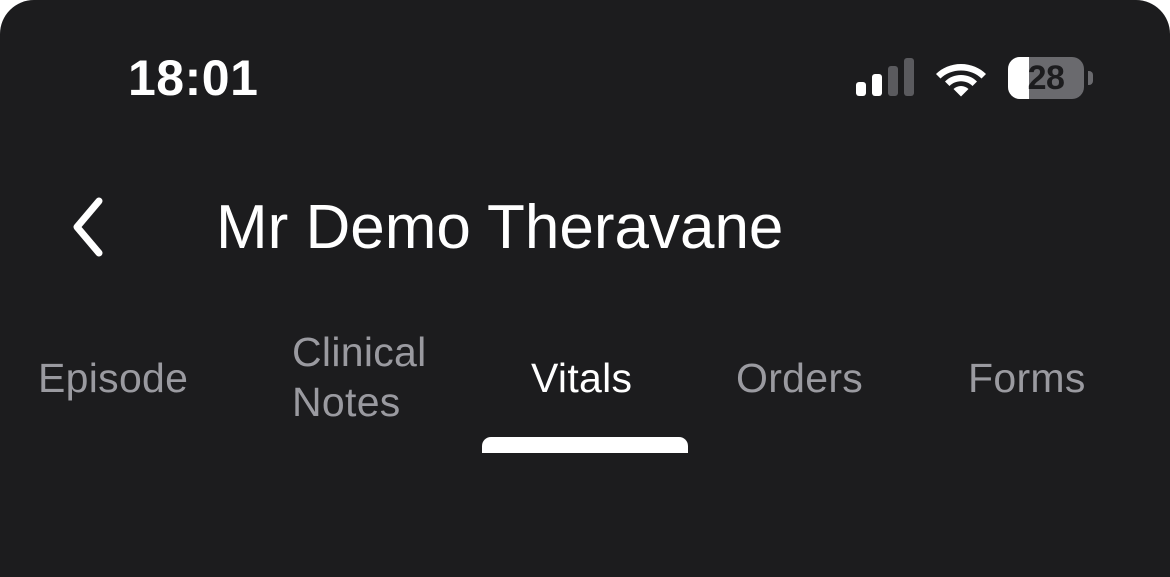  I want to click on battery-body: 28, so click(1046, 78).